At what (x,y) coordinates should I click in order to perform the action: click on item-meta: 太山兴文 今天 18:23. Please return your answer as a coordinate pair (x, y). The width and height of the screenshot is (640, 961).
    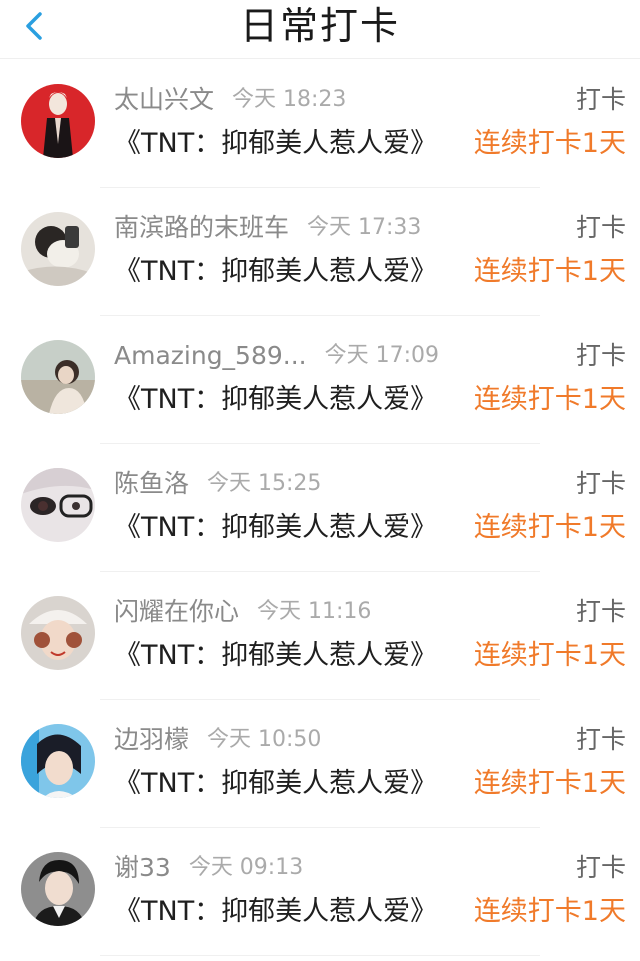
    Looking at the image, I should click on (230, 100).